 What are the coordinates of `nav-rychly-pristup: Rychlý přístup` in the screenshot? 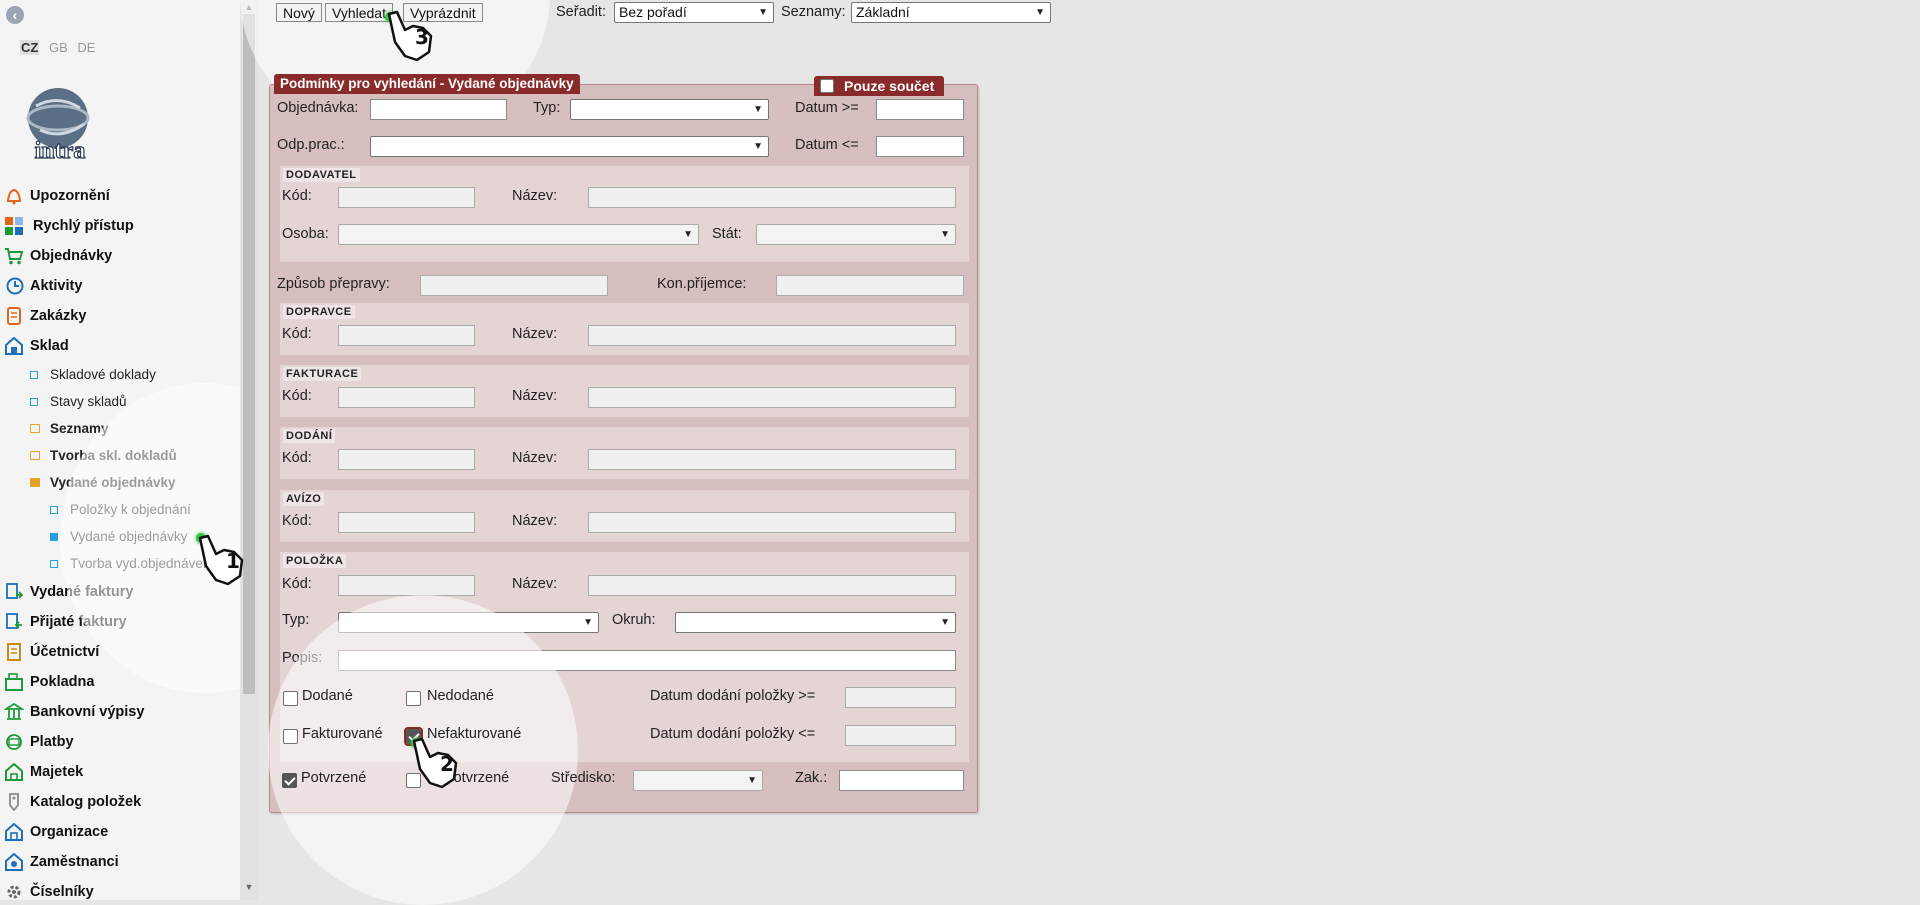 It's located at (120, 226).